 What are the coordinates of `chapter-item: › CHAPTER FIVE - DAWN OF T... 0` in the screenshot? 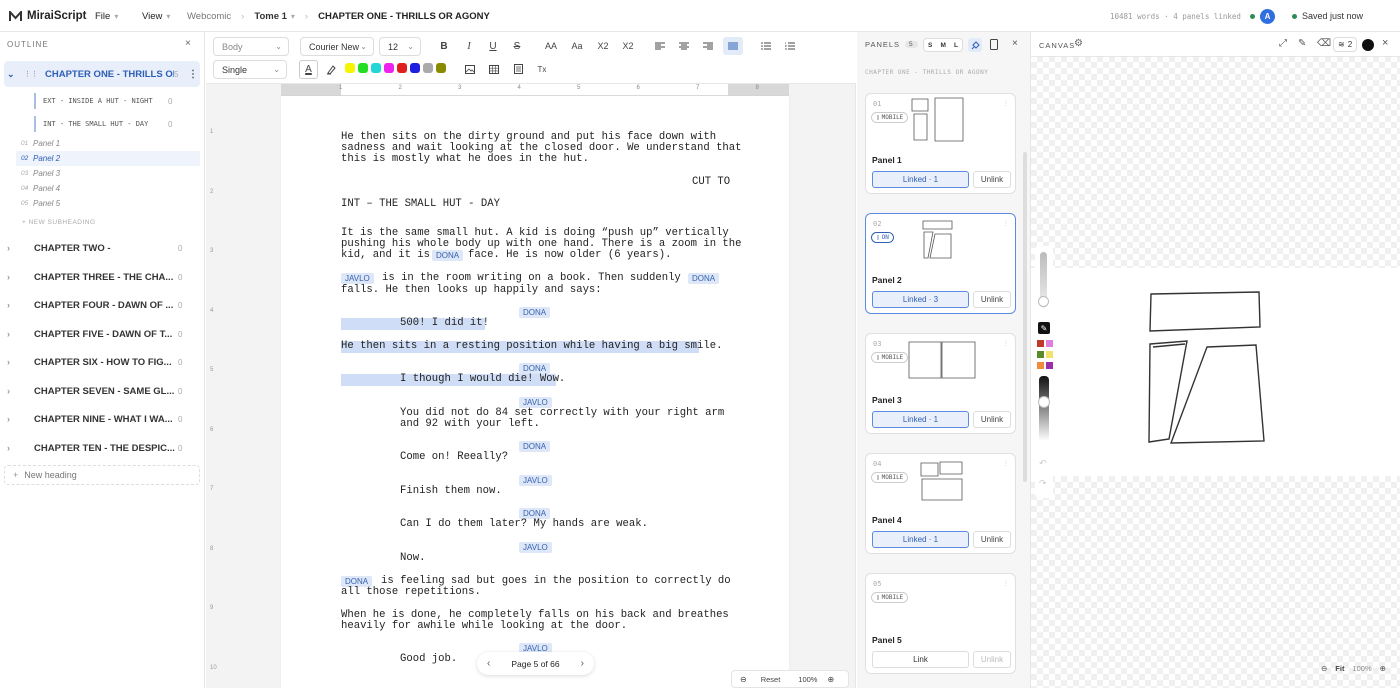 It's located at (102, 334).